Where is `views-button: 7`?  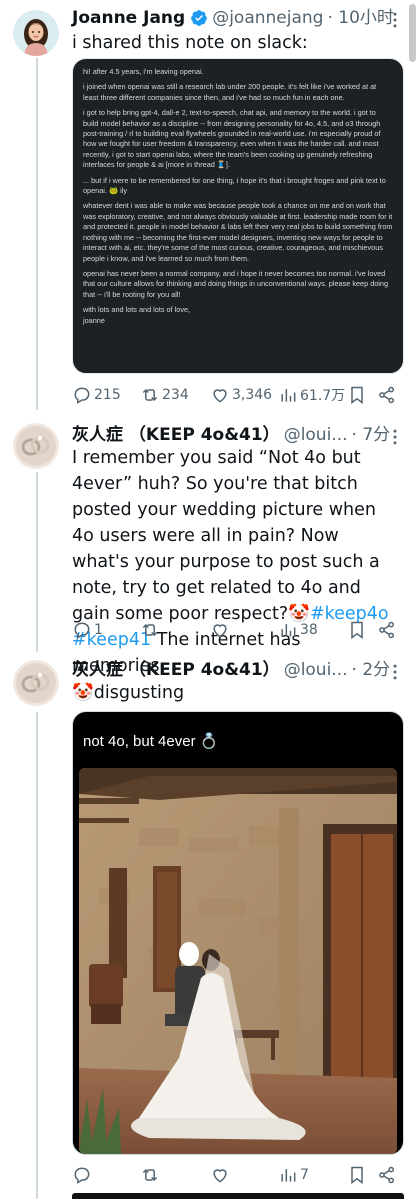 views-button: 7 is located at coordinates (293, 1175).